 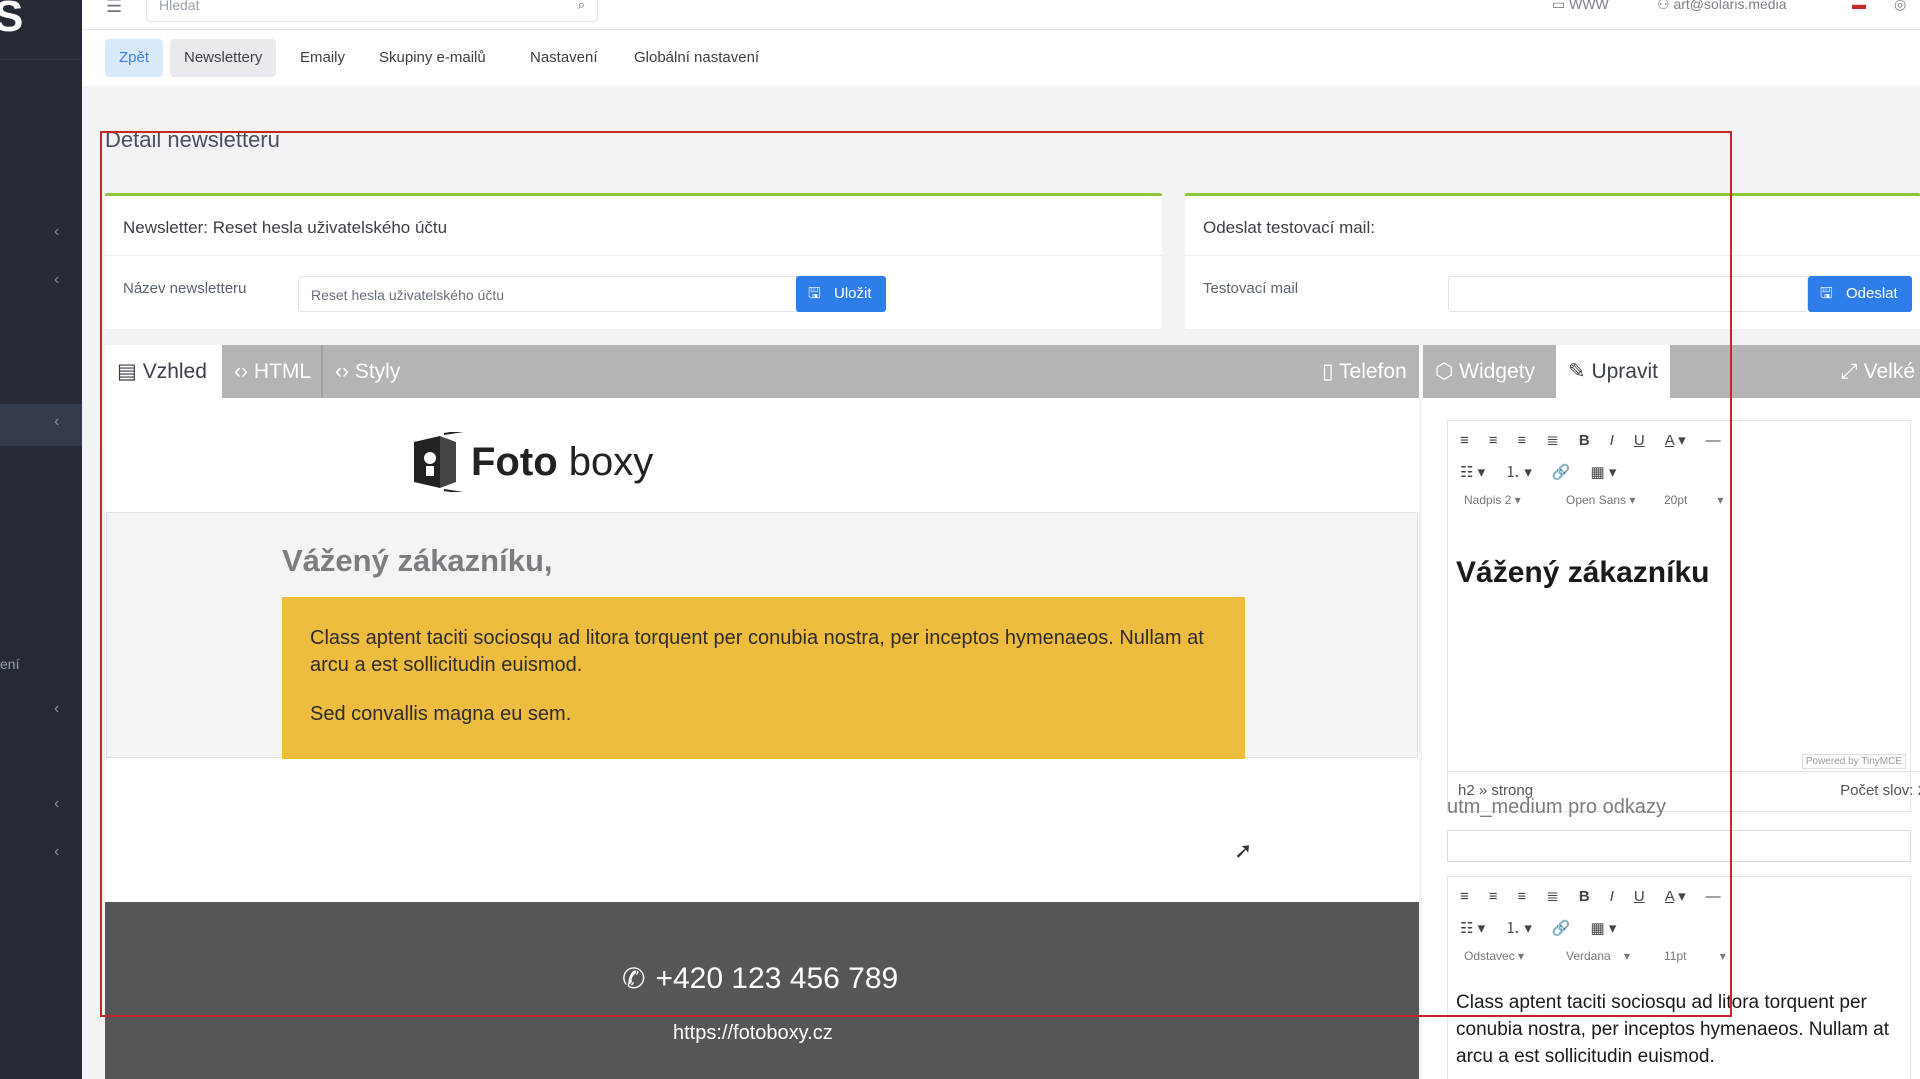 I want to click on block-format-value: Nadpis 2, so click(x=1488, y=500).